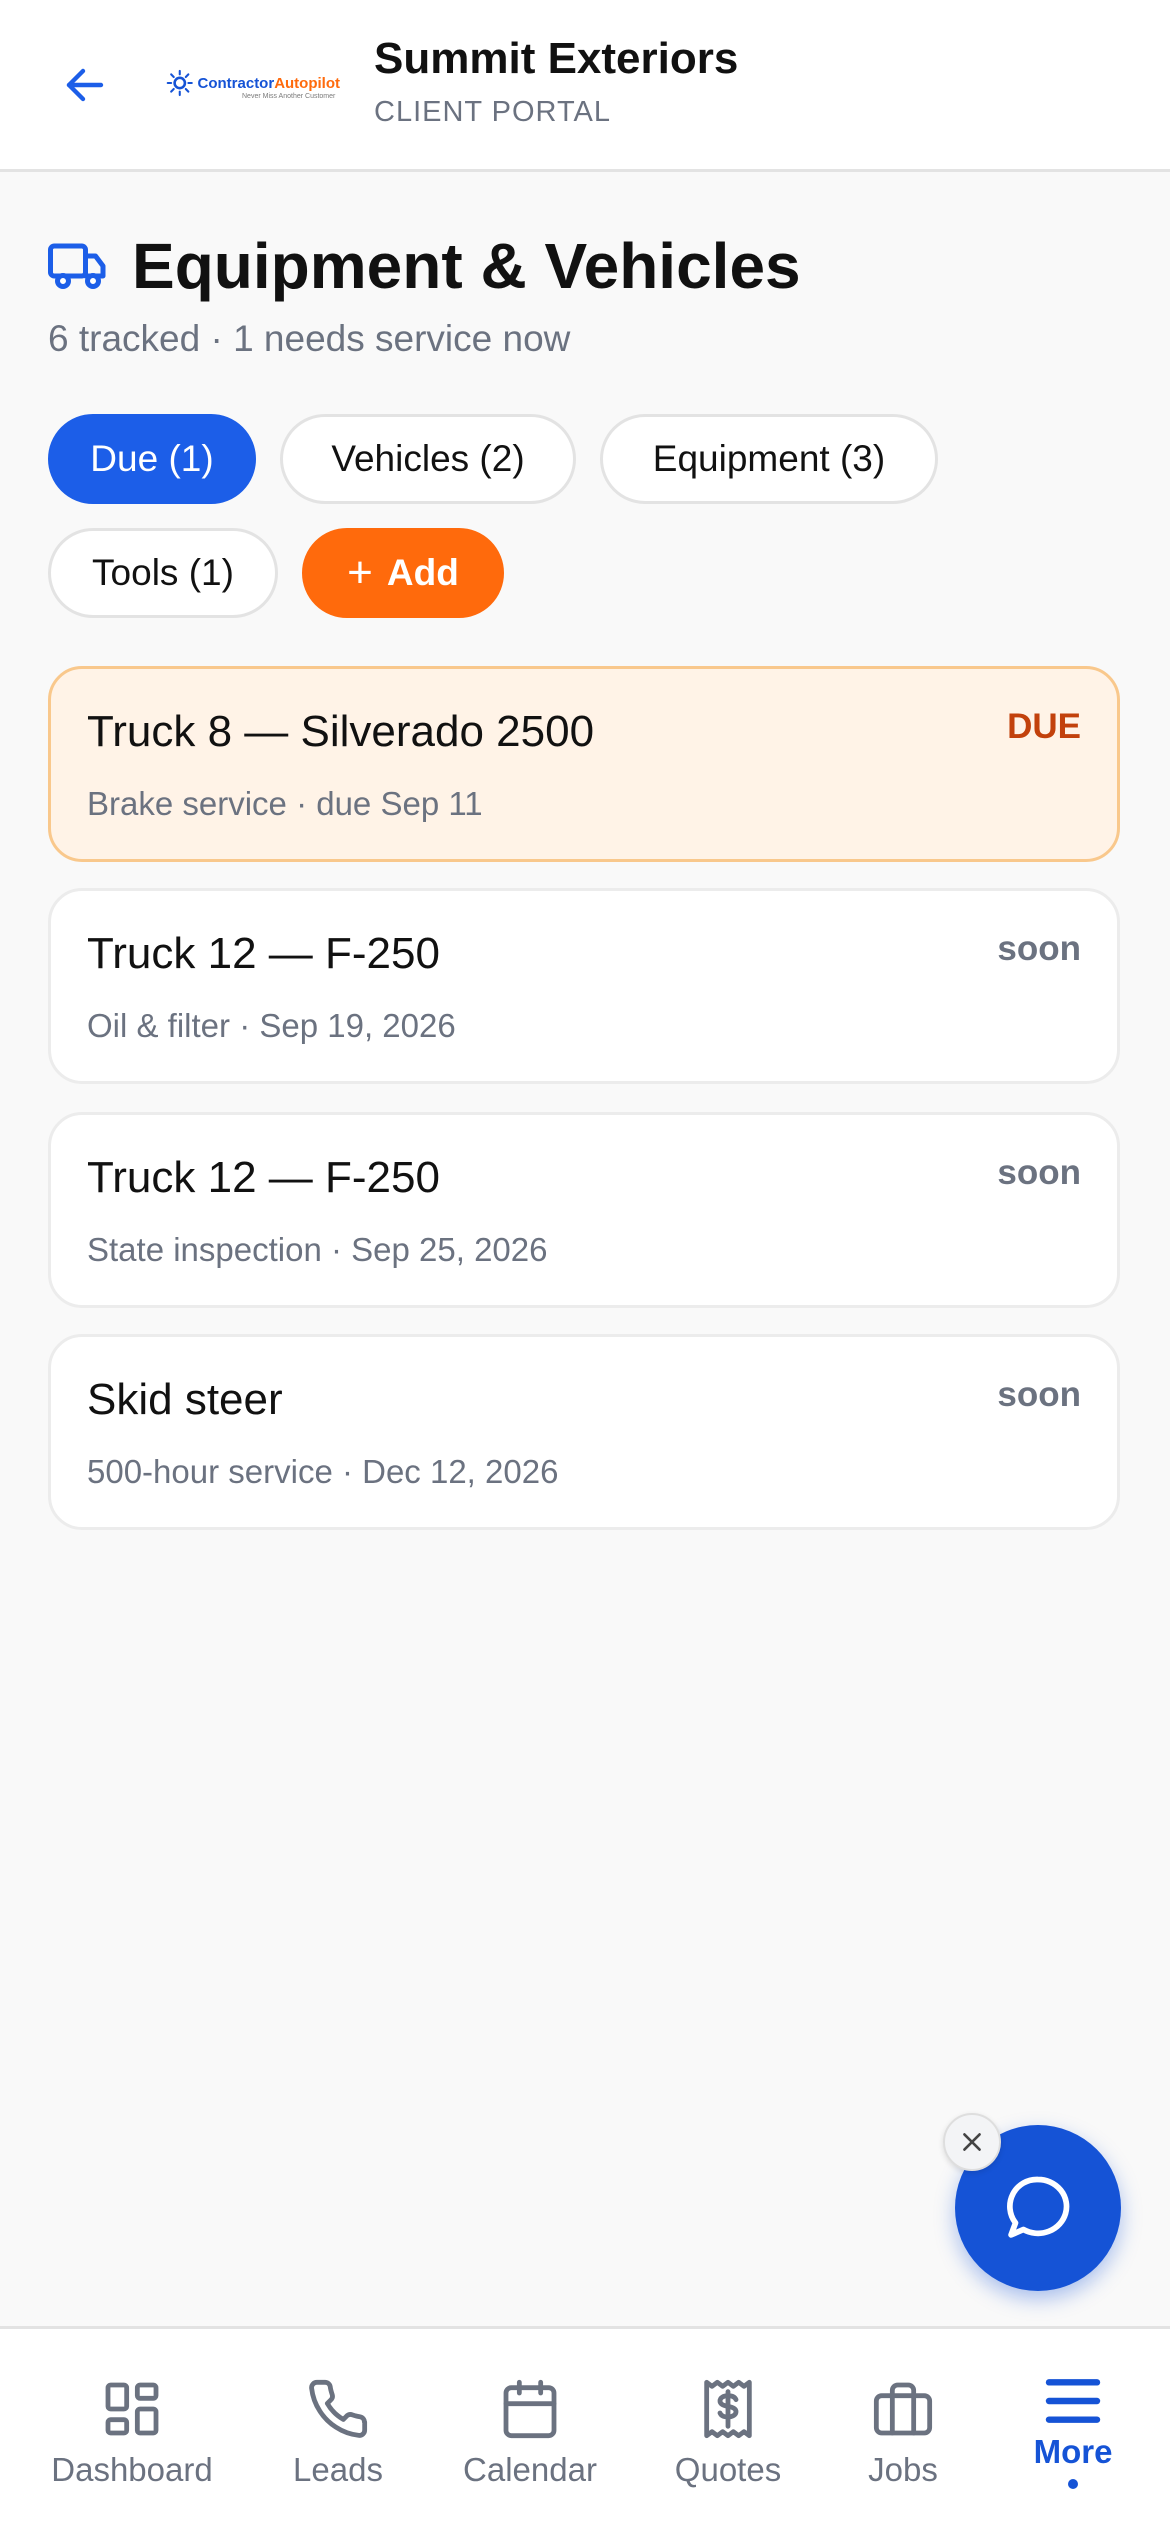 The image size is (1170, 2532). I want to click on nav-item-jobs: Jobs, so click(903, 2430).